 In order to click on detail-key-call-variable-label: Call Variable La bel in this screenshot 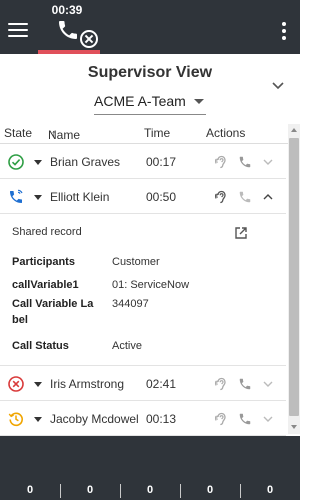, I will do `click(53, 312)`.